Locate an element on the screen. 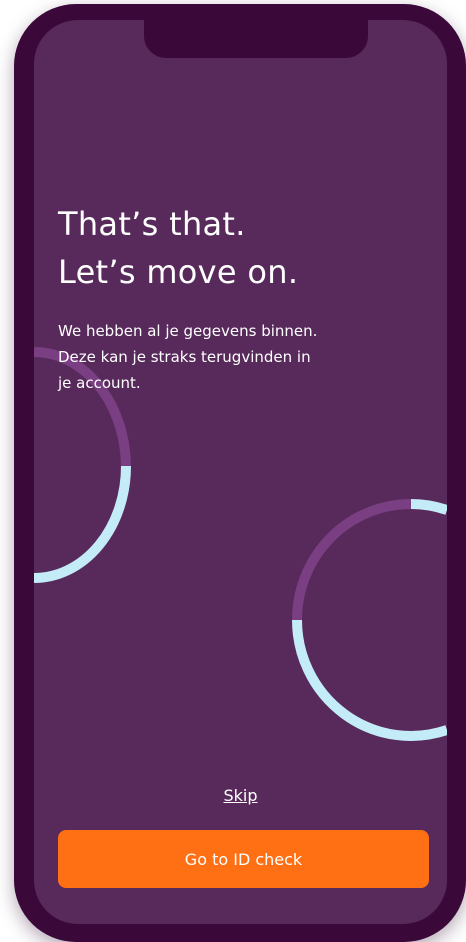  description-line-3: je account. is located at coordinates (99, 383).